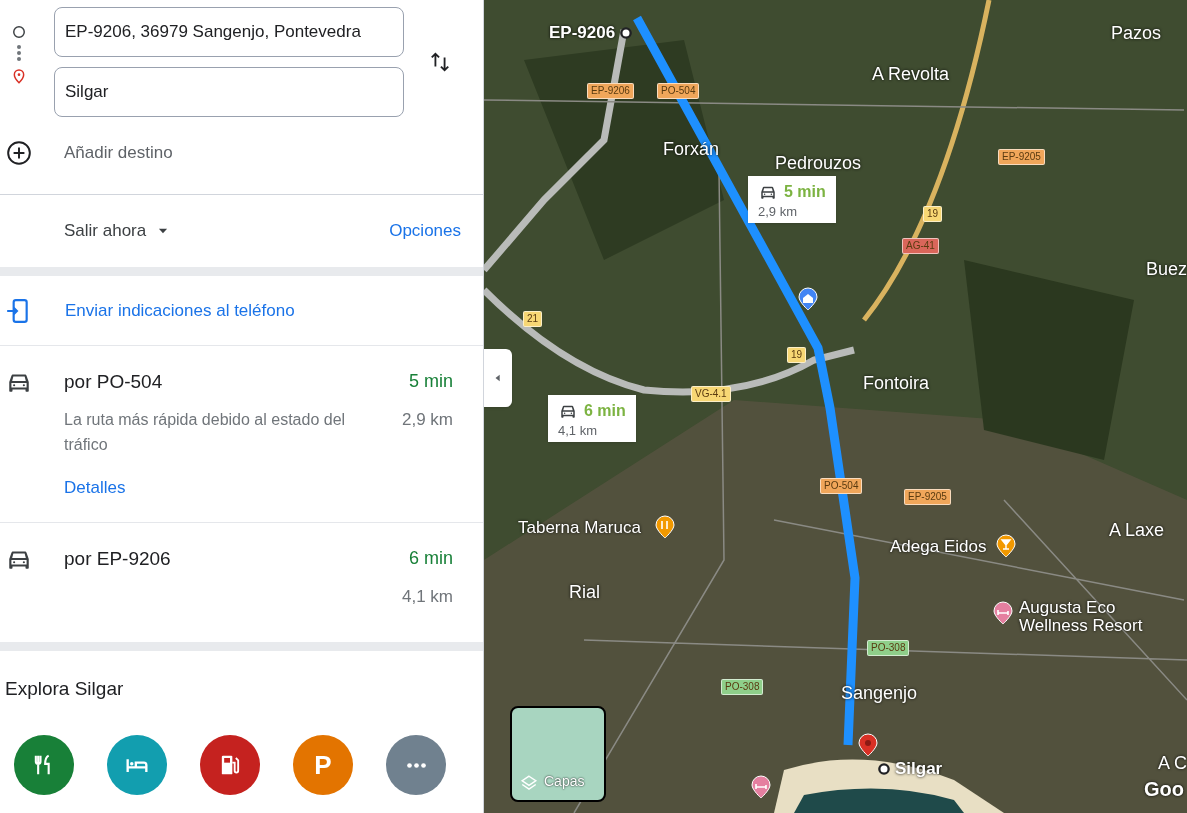 The height and width of the screenshot is (813, 1187). I want to click on route-callout: 6 min 4,1 km, so click(592, 418).